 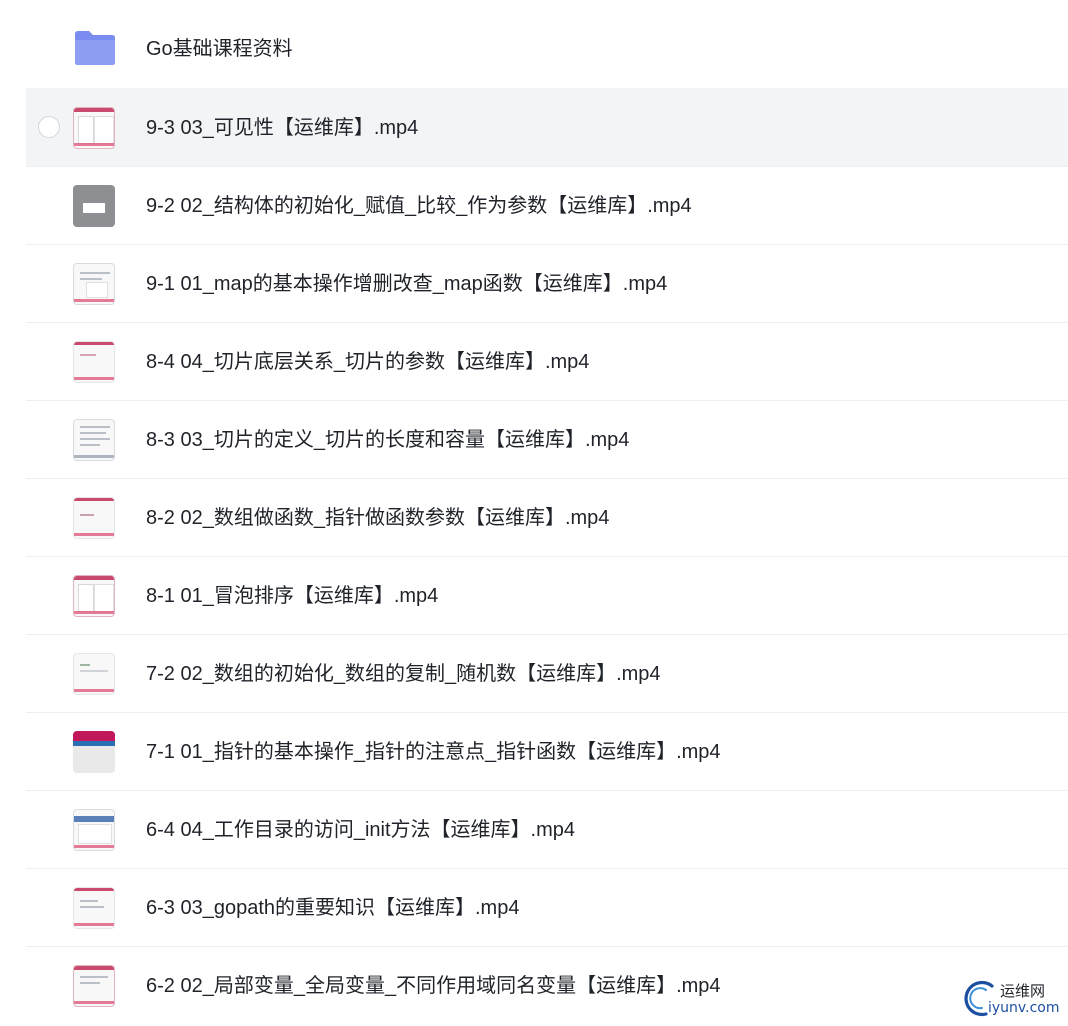 I want to click on file-name: 6-4 04_工作目录的访问_init方法【运维库】.mp4, so click(x=360, y=830).